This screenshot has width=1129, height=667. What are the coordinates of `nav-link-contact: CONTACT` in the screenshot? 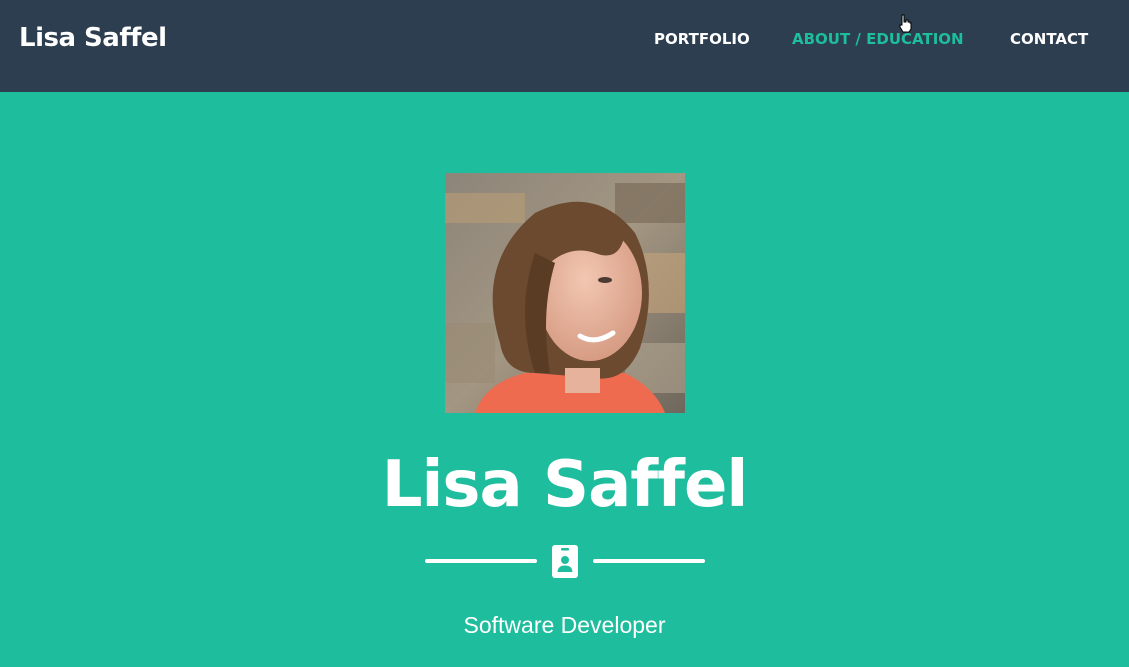 It's located at (1049, 39).